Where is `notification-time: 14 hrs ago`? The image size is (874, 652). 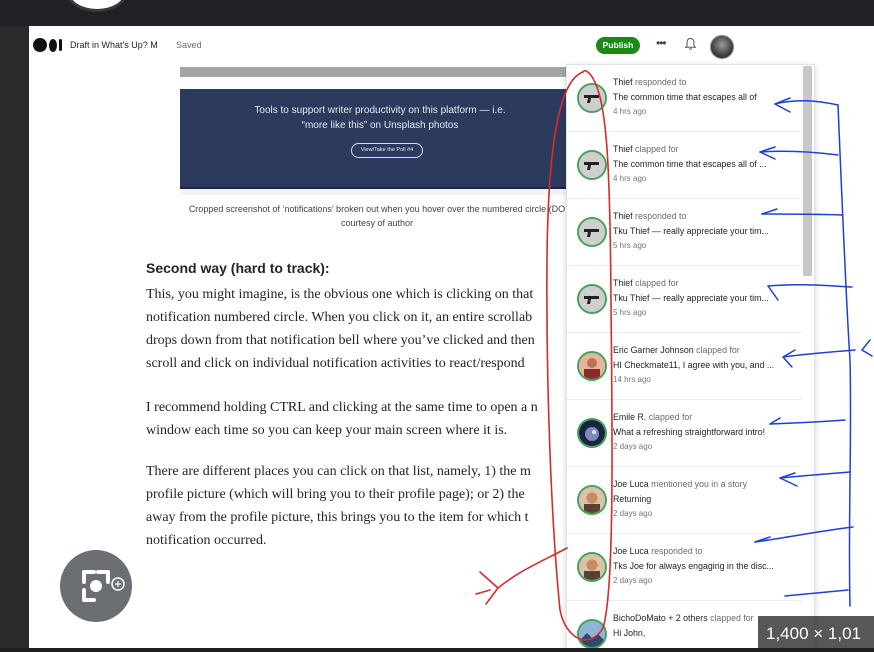
notification-time: 14 hrs ago is located at coordinates (632, 379).